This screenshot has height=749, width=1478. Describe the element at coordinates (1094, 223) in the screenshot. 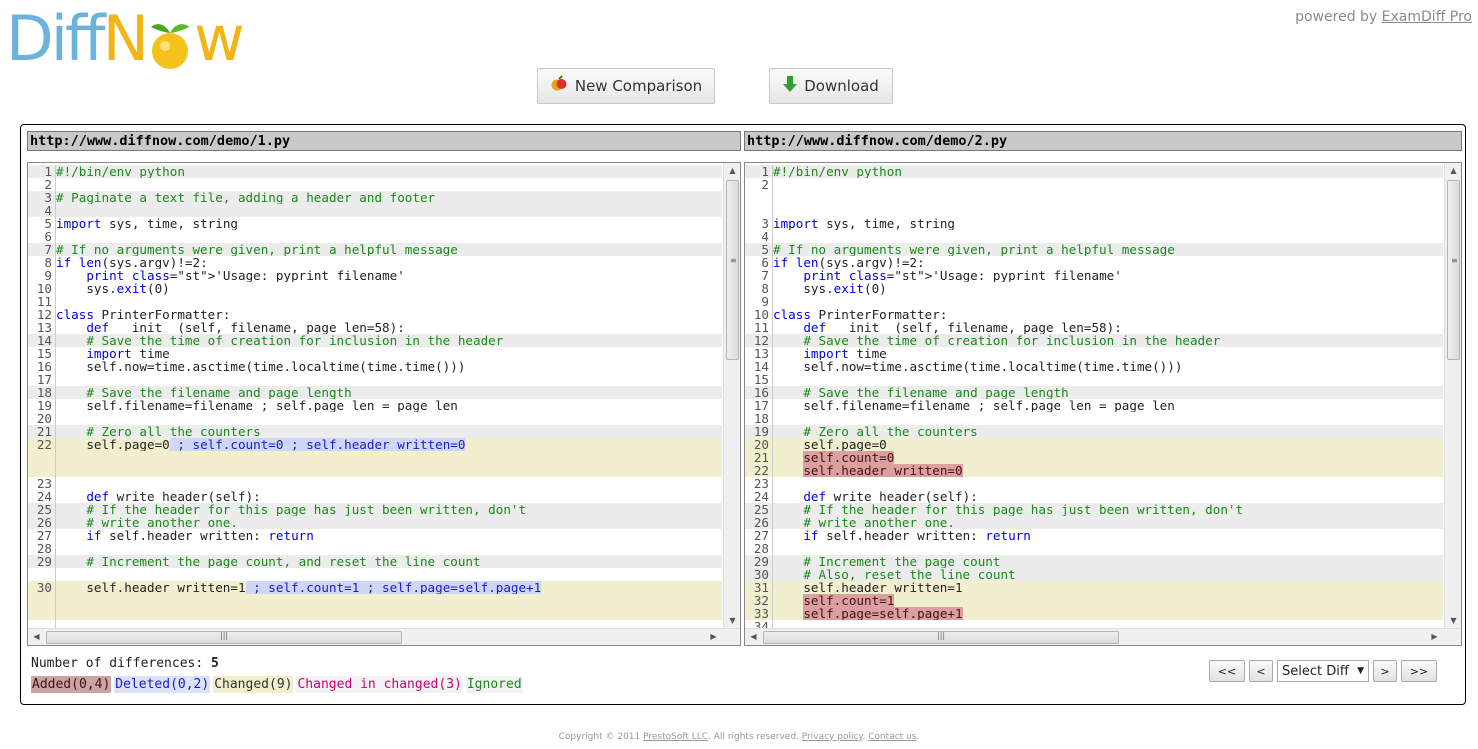

I see `code-line: 3 import sys, time, string` at that location.